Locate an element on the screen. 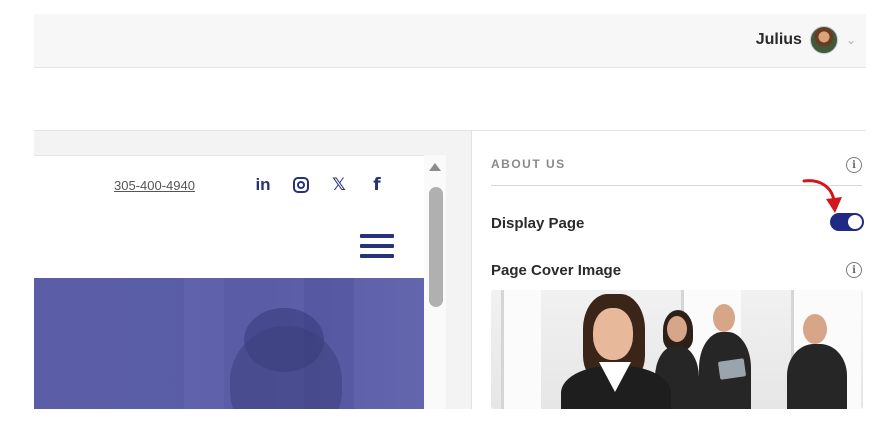 The height and width of the screenshot is (435, 886). window-shape is located at coordinates (521, 349).